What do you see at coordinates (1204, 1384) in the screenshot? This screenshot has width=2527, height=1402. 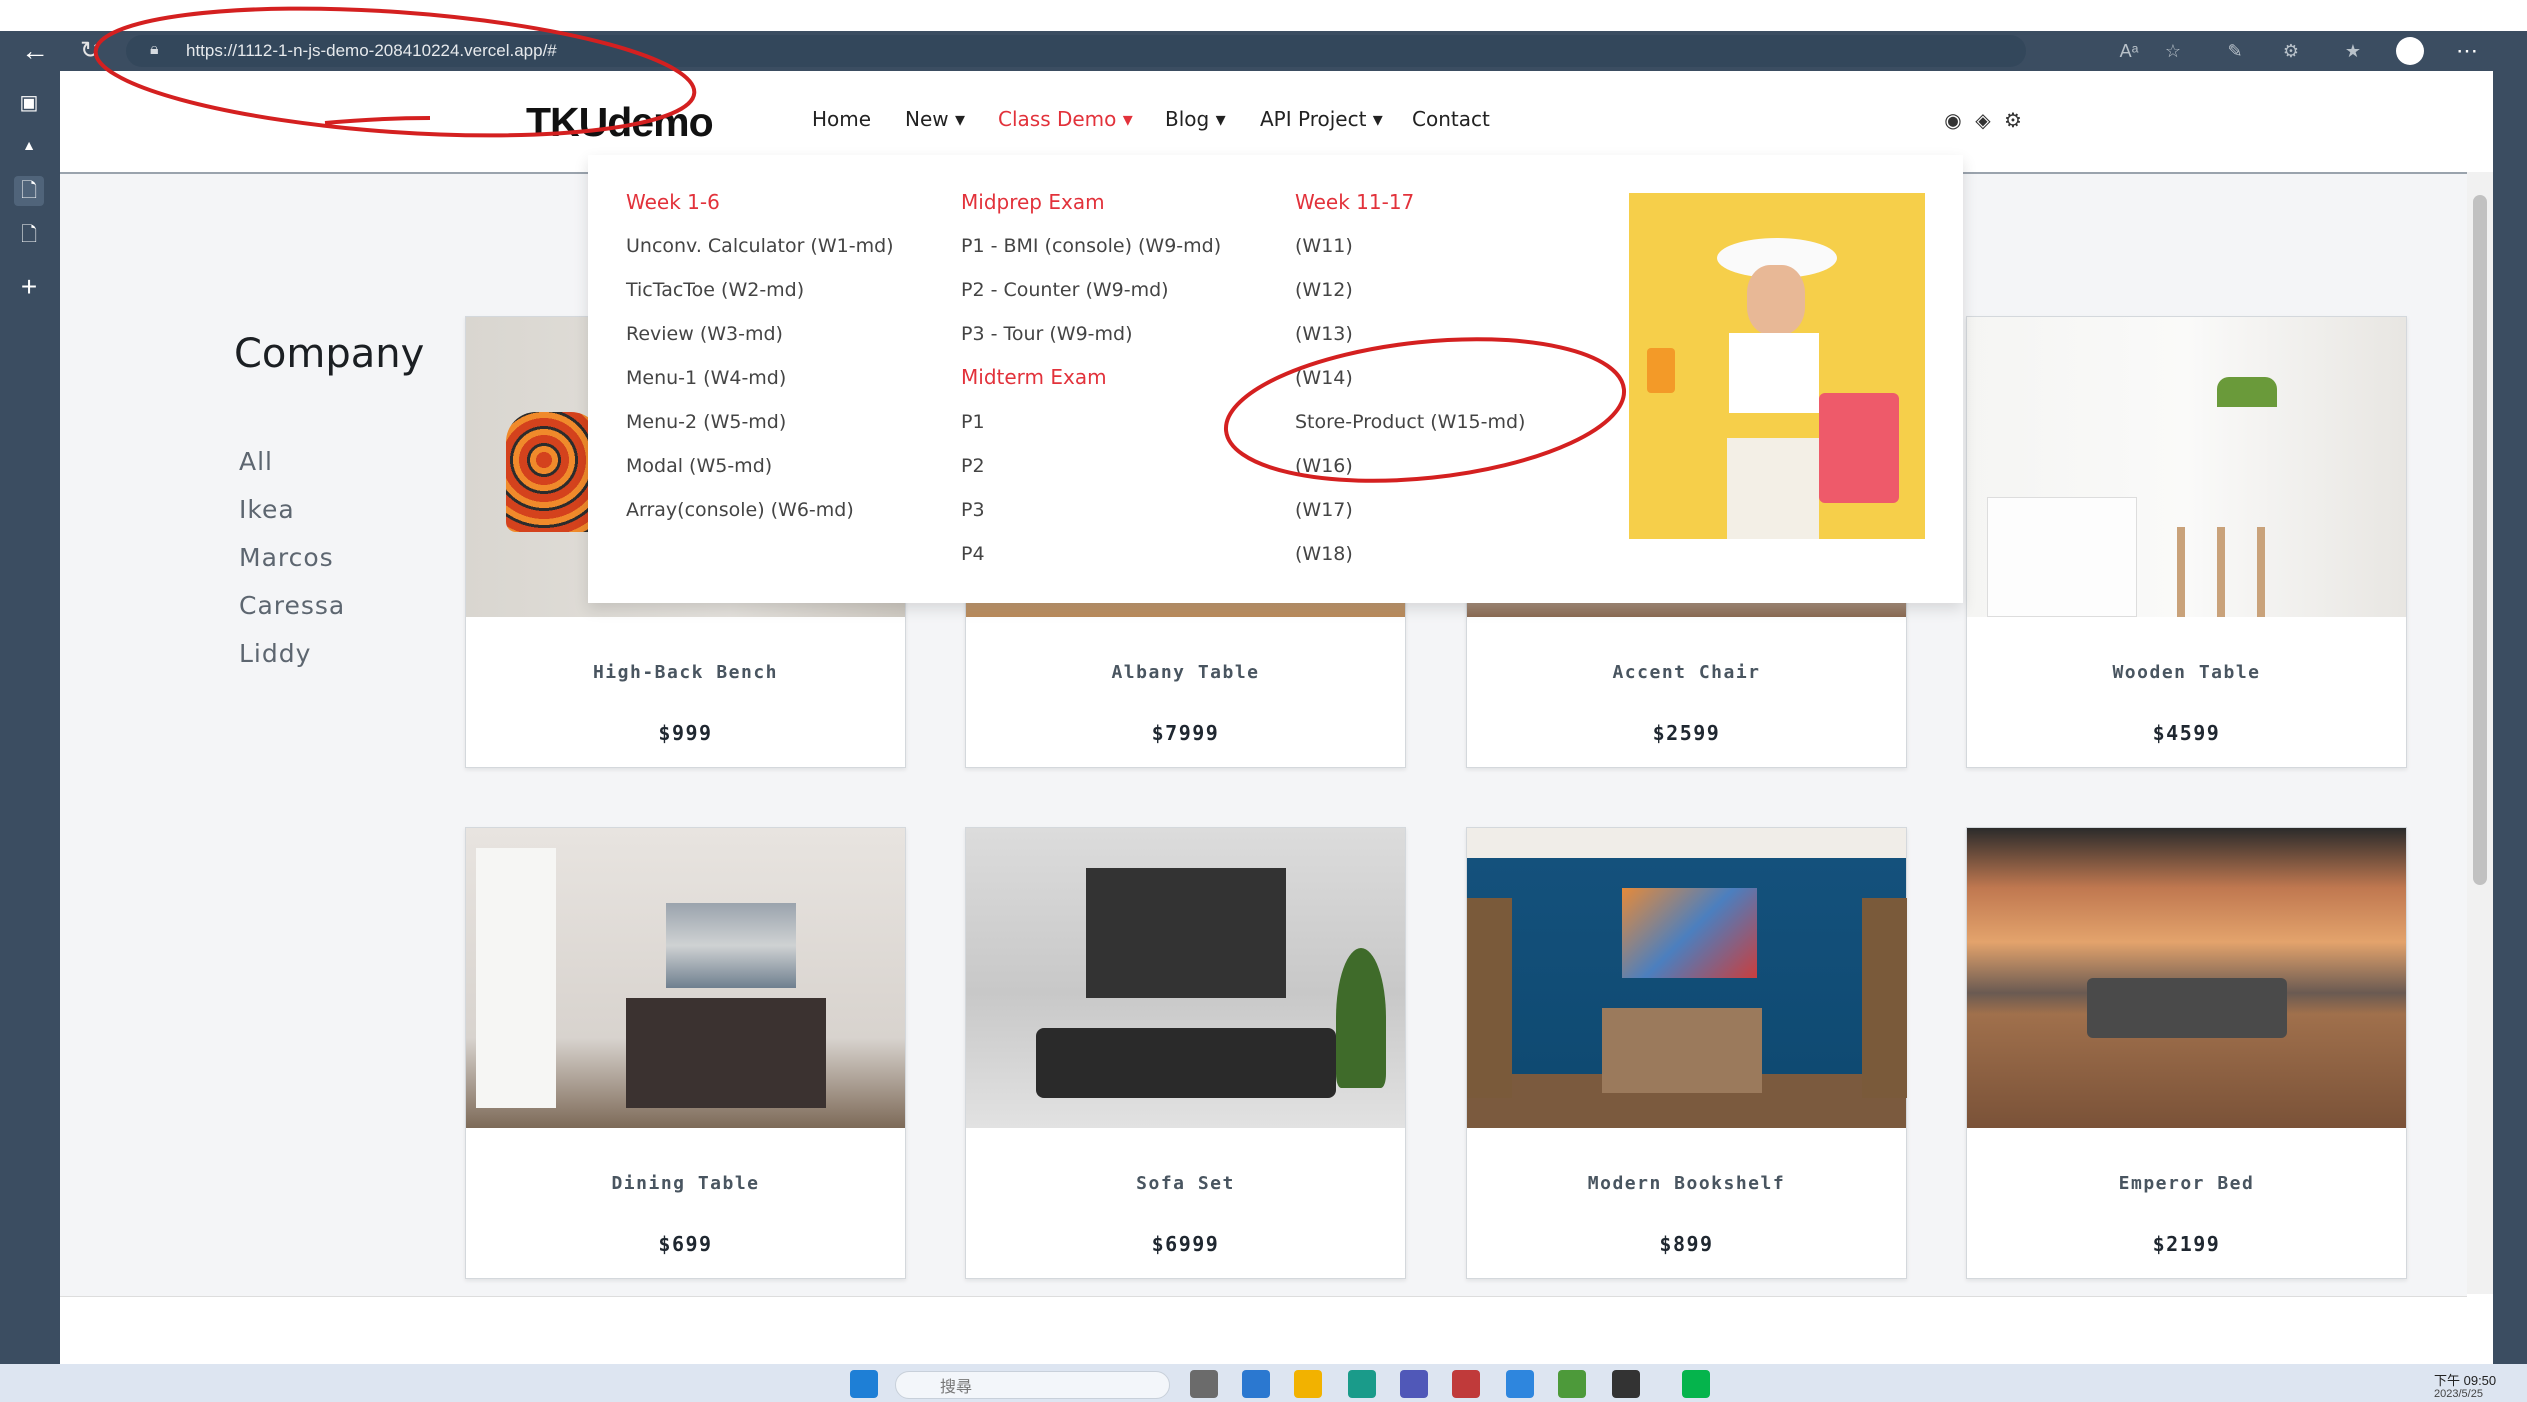 I see `task-view-icon` at bounding box center [1204, 1384].